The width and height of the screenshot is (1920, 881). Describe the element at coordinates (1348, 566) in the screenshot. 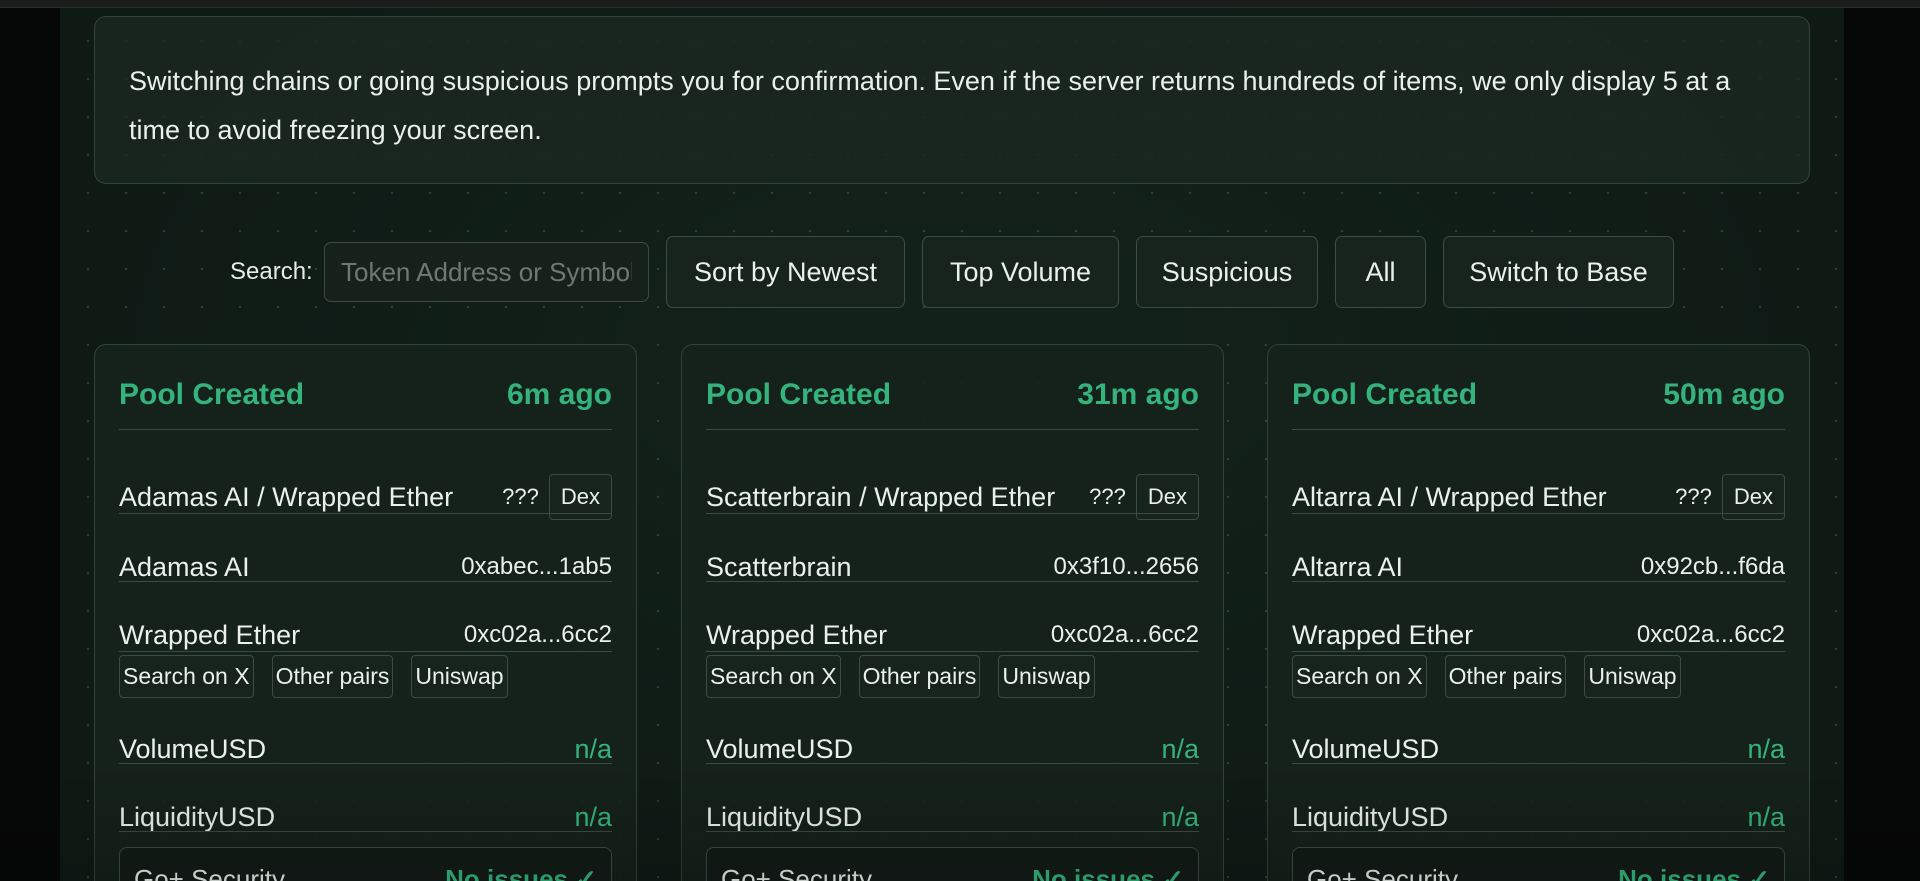

I see `token0-name: Altarra AI` at that location.